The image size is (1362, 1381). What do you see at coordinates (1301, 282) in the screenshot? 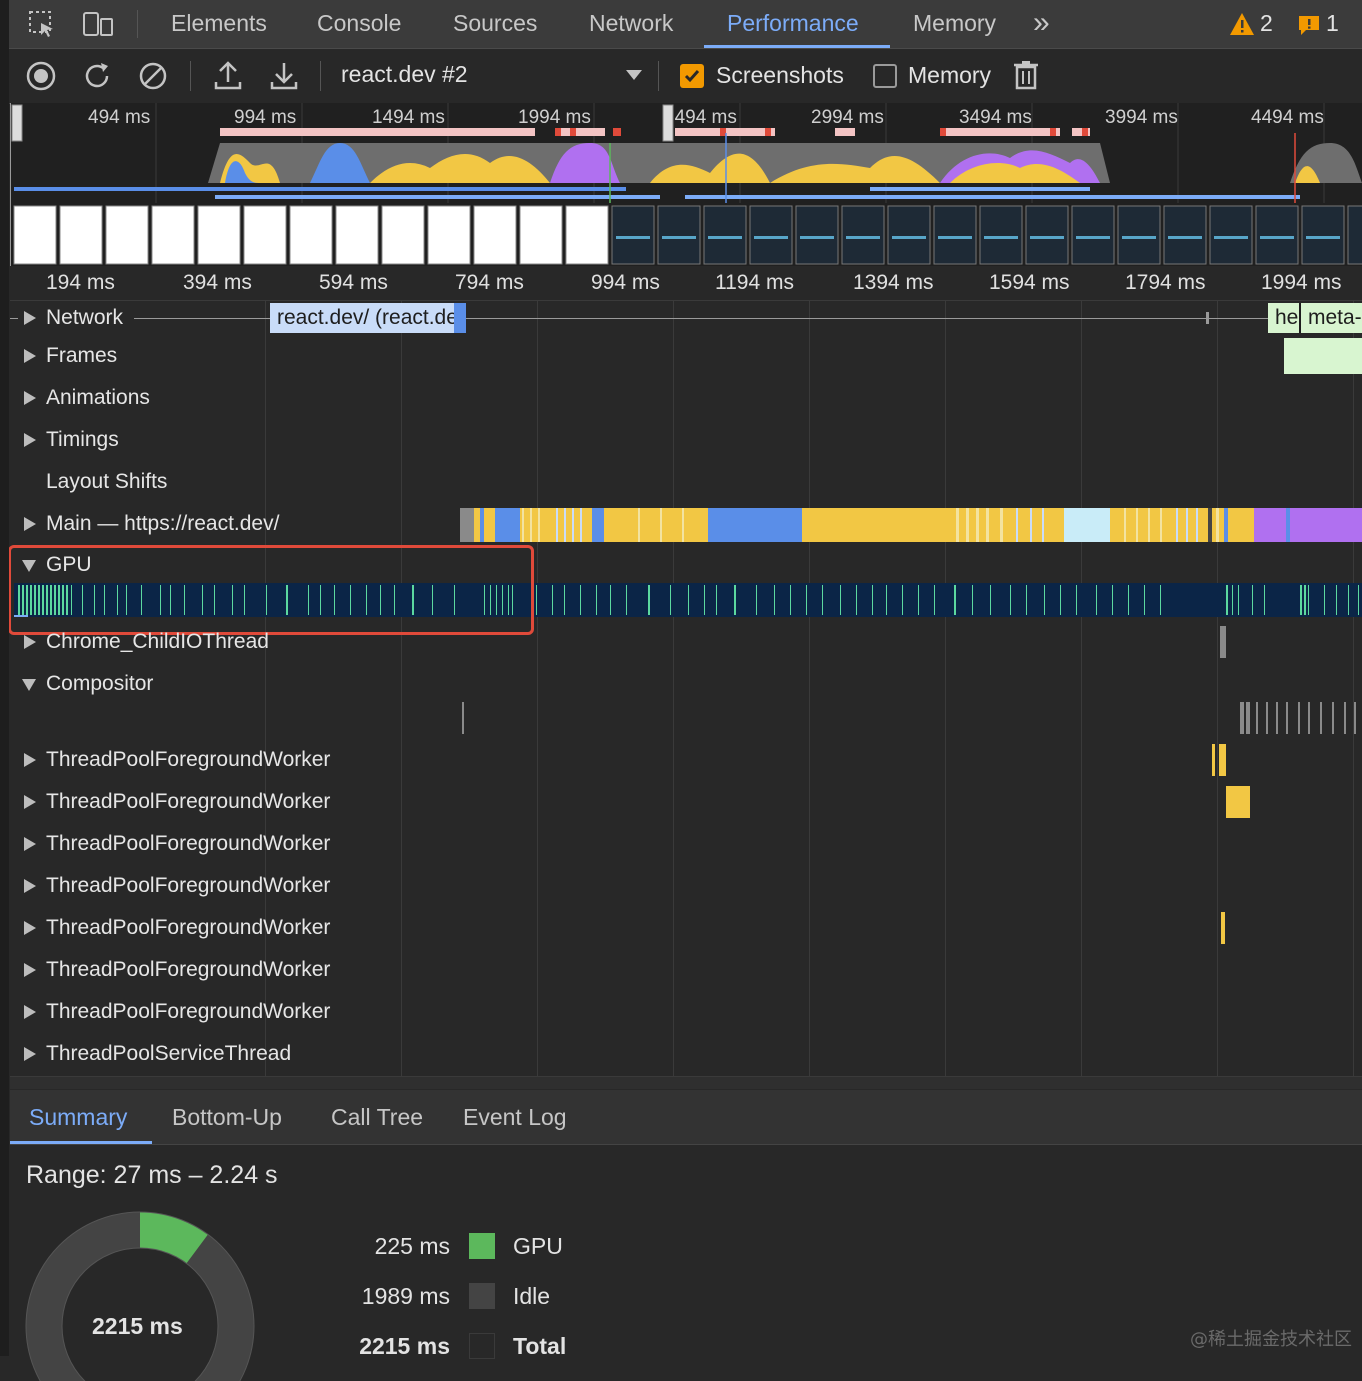
I see `ruler-label: 1994 ms` at bounding box center [1301, 282].